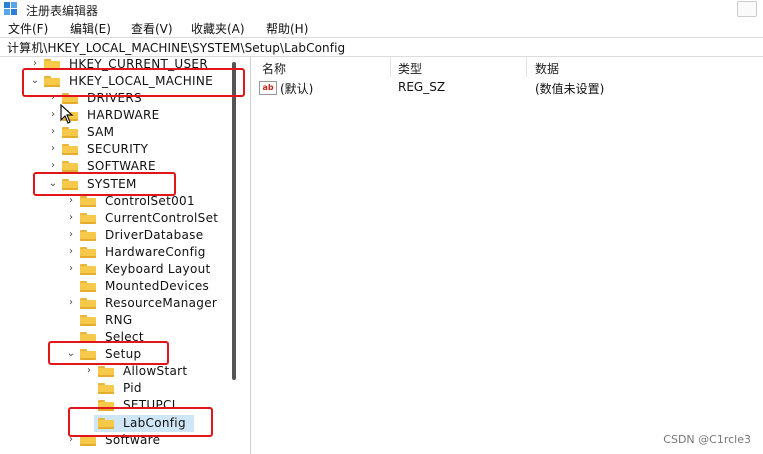 The height and width of the screenshot is (454, 763). I want to click on tree-node-system: ⌄ SYSTEM, so click(138, 184).